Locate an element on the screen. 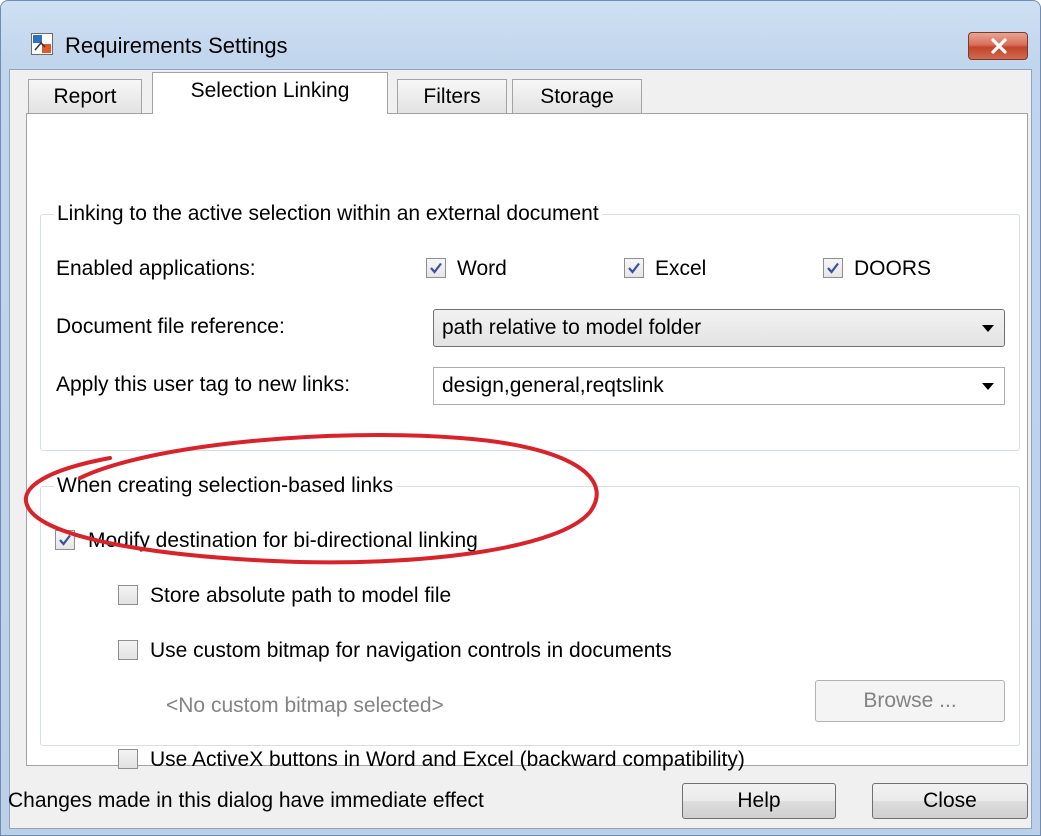  tab-label: Storage is located at coordinates (577, 96).